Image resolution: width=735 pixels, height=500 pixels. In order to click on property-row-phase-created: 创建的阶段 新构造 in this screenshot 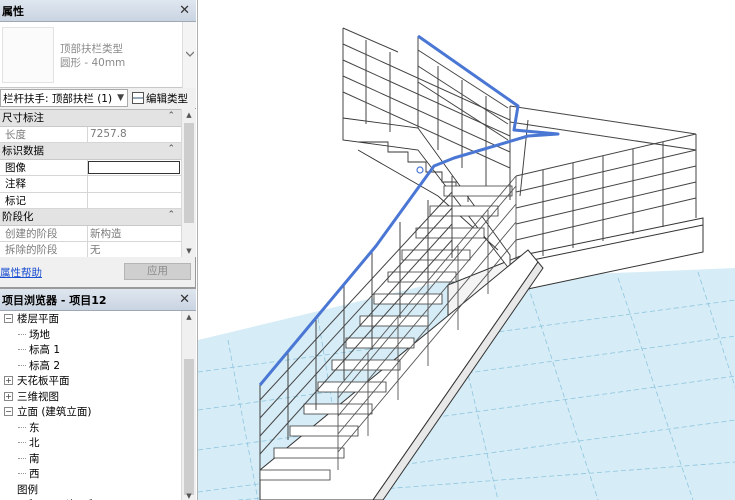, I will do `click(90, 233)`.